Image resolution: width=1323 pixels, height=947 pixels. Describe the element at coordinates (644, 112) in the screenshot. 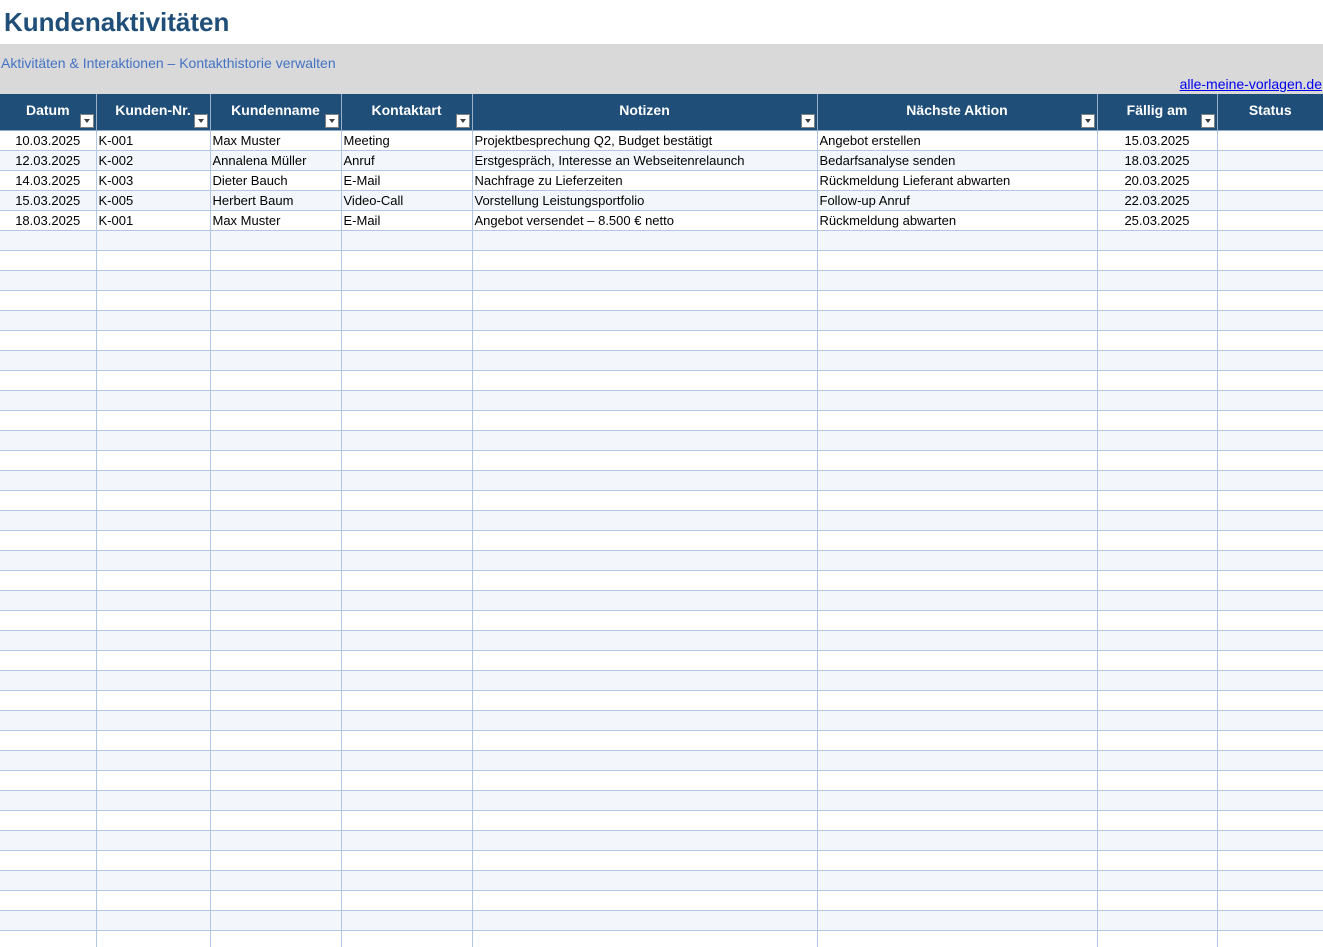

I see `column-header-notizen: Notizen` at that location.